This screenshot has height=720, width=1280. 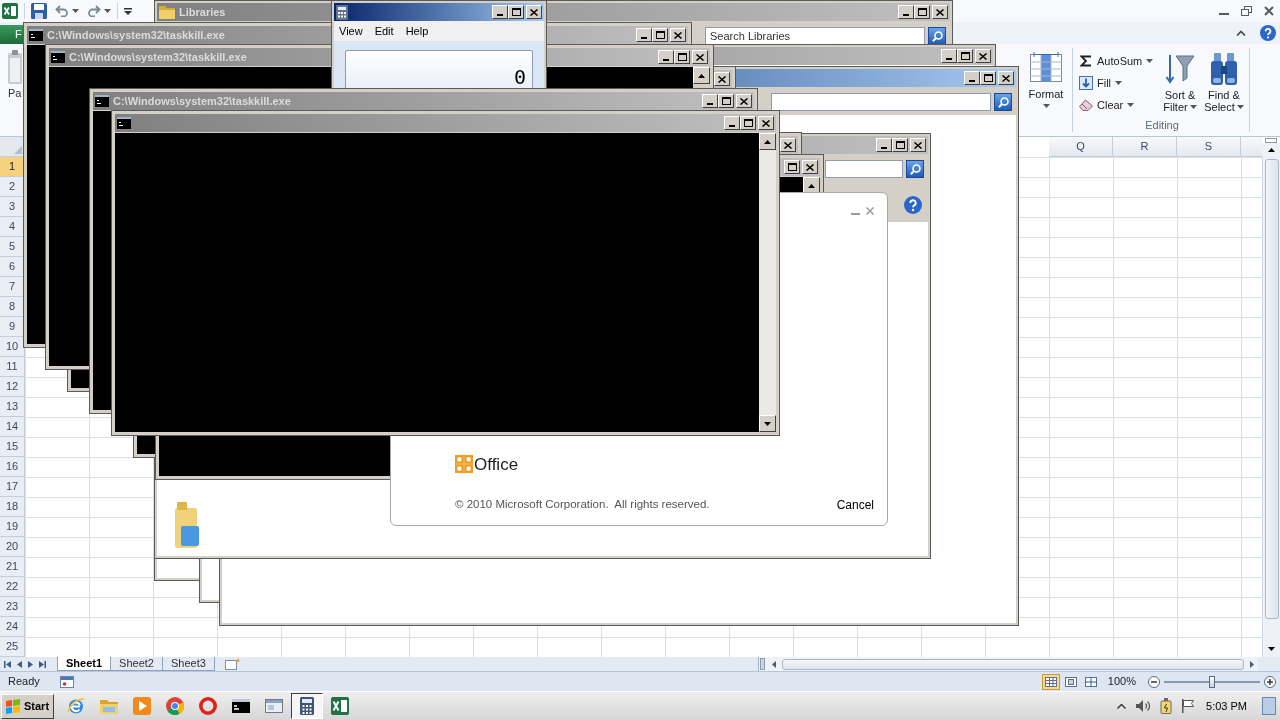 What do you see at coordinates (815, 36) in the screenshot?
I see `search-field: Search Libraries` at bounding box center [815, 36].